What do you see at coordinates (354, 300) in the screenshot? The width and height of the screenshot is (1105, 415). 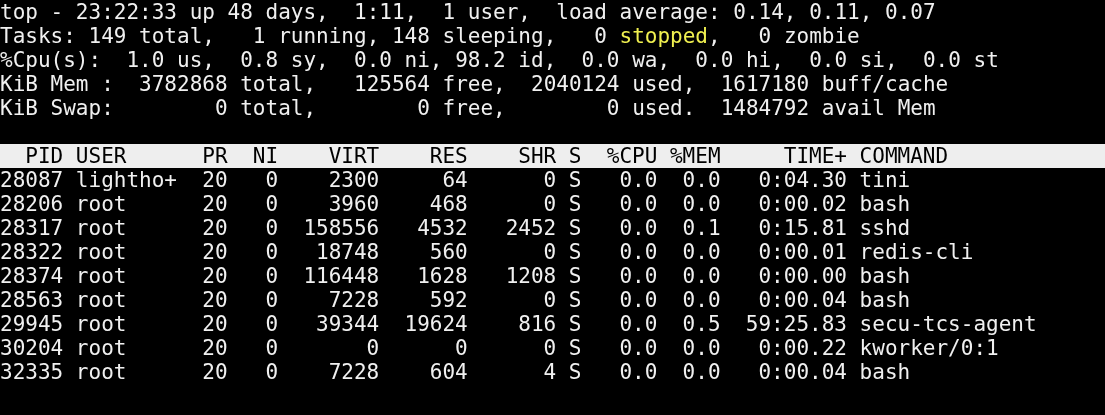 I see `table-cell: 7228` at bounding box center [354, 300].